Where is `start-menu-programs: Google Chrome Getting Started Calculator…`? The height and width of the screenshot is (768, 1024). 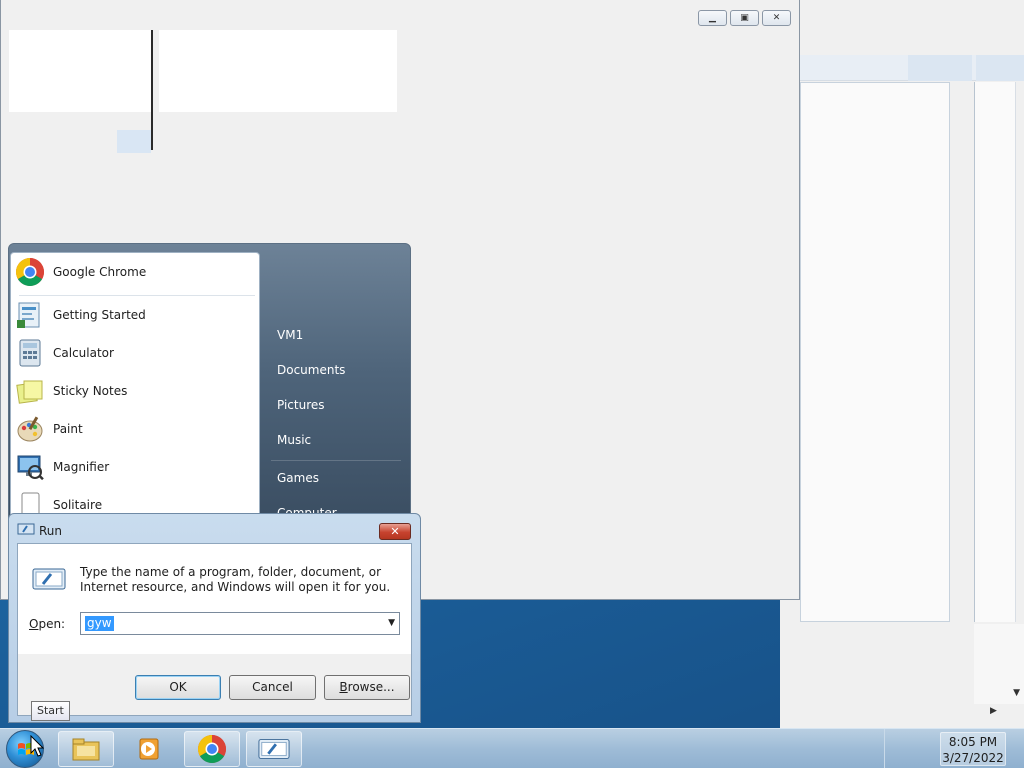
start-menu-programs: Google Chrome Getting Started Calculator… is located at coordinates (135, 392).